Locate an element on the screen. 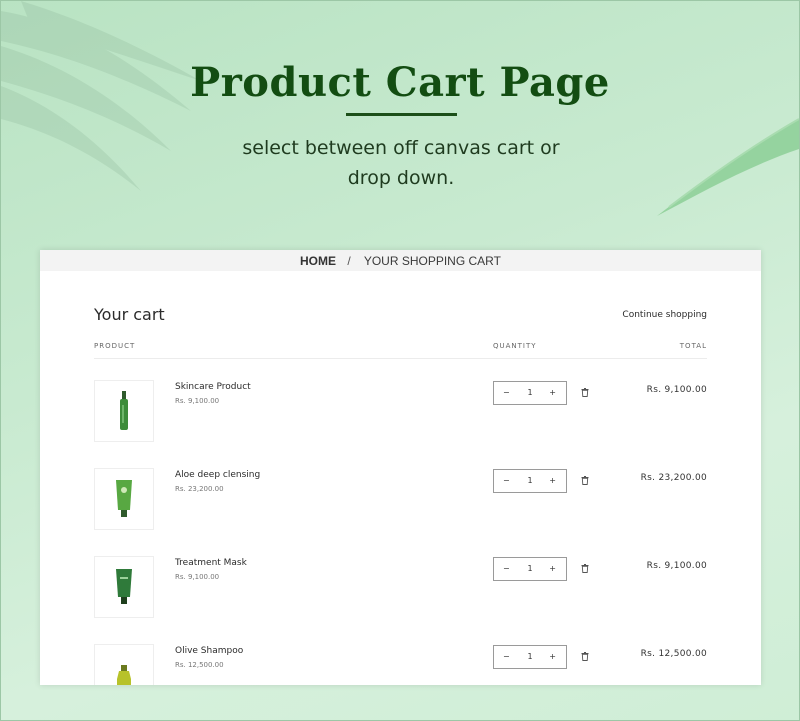  column-header-quantity: QUANTITY is located at coordinates (515, 346).